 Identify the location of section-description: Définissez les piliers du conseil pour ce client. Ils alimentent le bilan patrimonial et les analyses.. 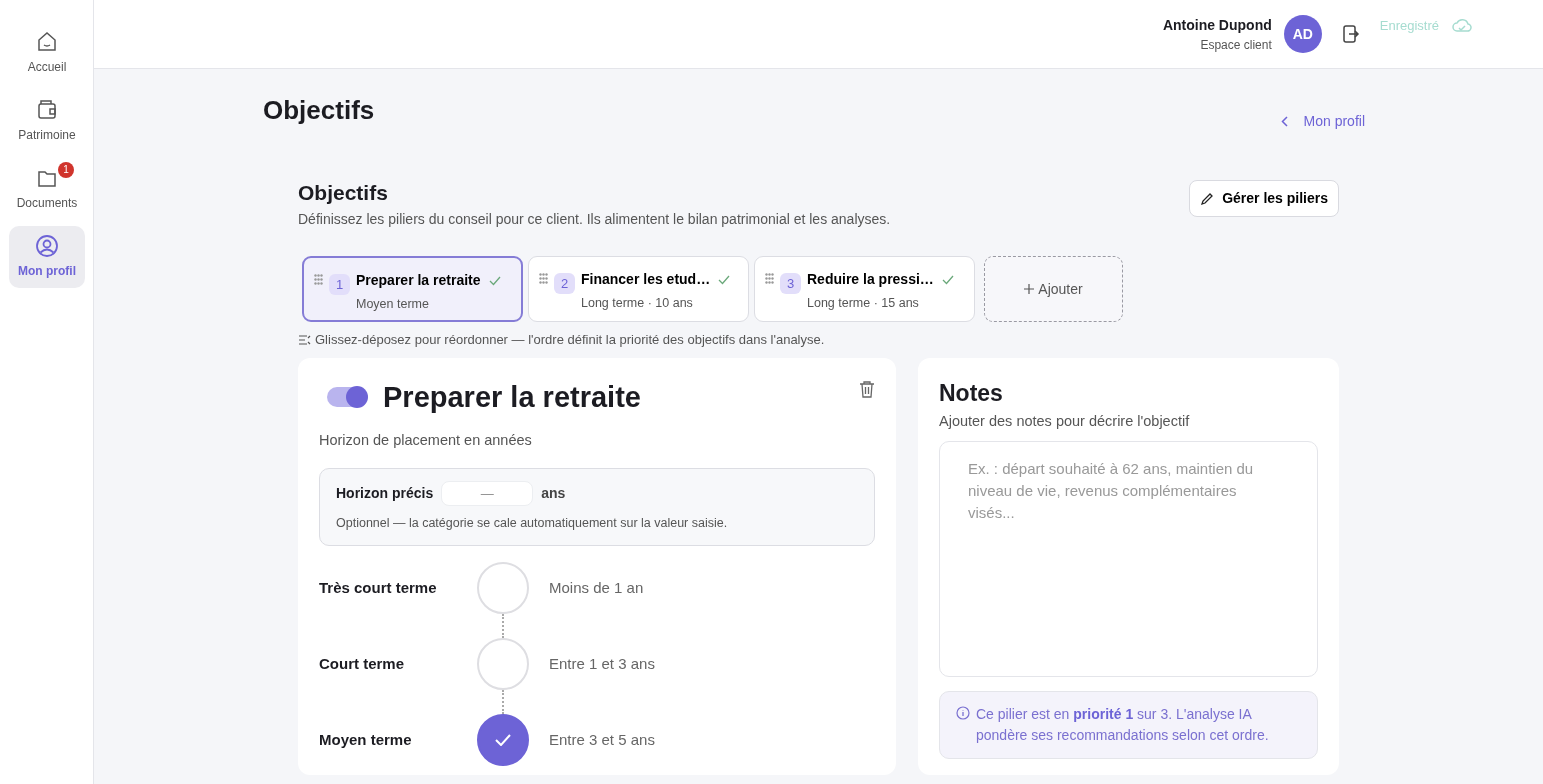
(594, 220).